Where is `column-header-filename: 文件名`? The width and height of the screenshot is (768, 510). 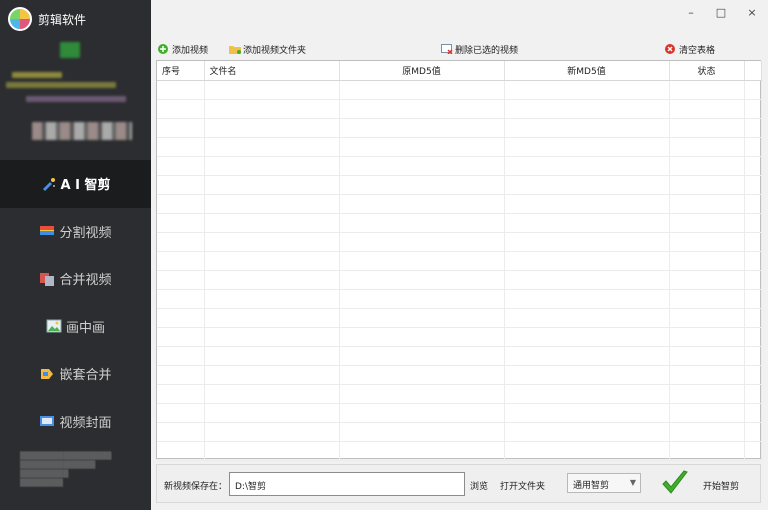
column-header-filename: 文件名 is located at coordinates (272, 71).